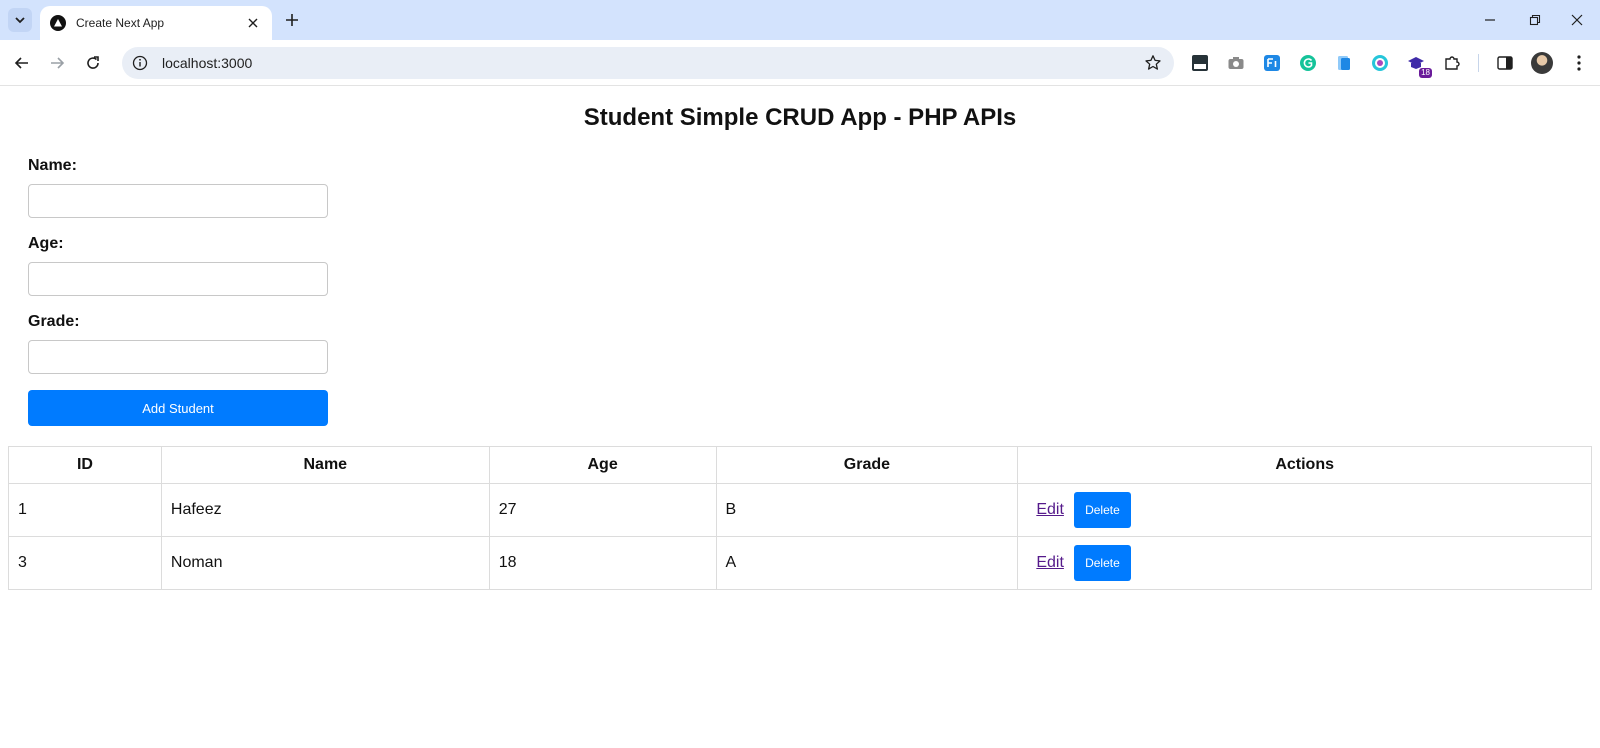 The height and width of the screenshot is (748, 1600). I want to click on add-student-button: Add Student, so click(178, 408).